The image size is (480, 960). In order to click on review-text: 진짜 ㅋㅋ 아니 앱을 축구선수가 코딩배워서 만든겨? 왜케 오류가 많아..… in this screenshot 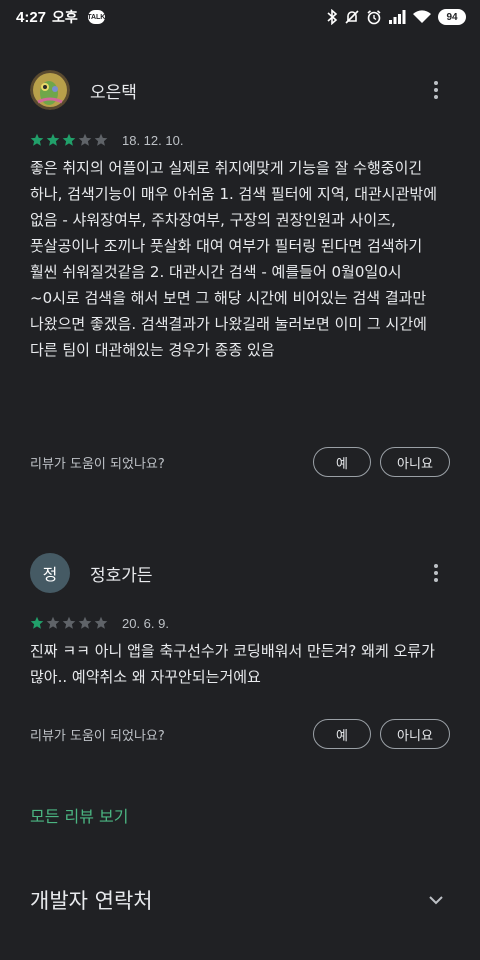, I will do `click(232, 664)`.